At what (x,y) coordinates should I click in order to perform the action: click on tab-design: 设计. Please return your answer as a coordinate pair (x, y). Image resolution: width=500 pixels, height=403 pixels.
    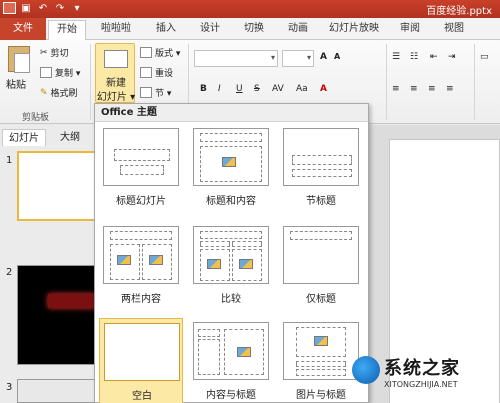
    Looking at the image, I should click on (210, 30).